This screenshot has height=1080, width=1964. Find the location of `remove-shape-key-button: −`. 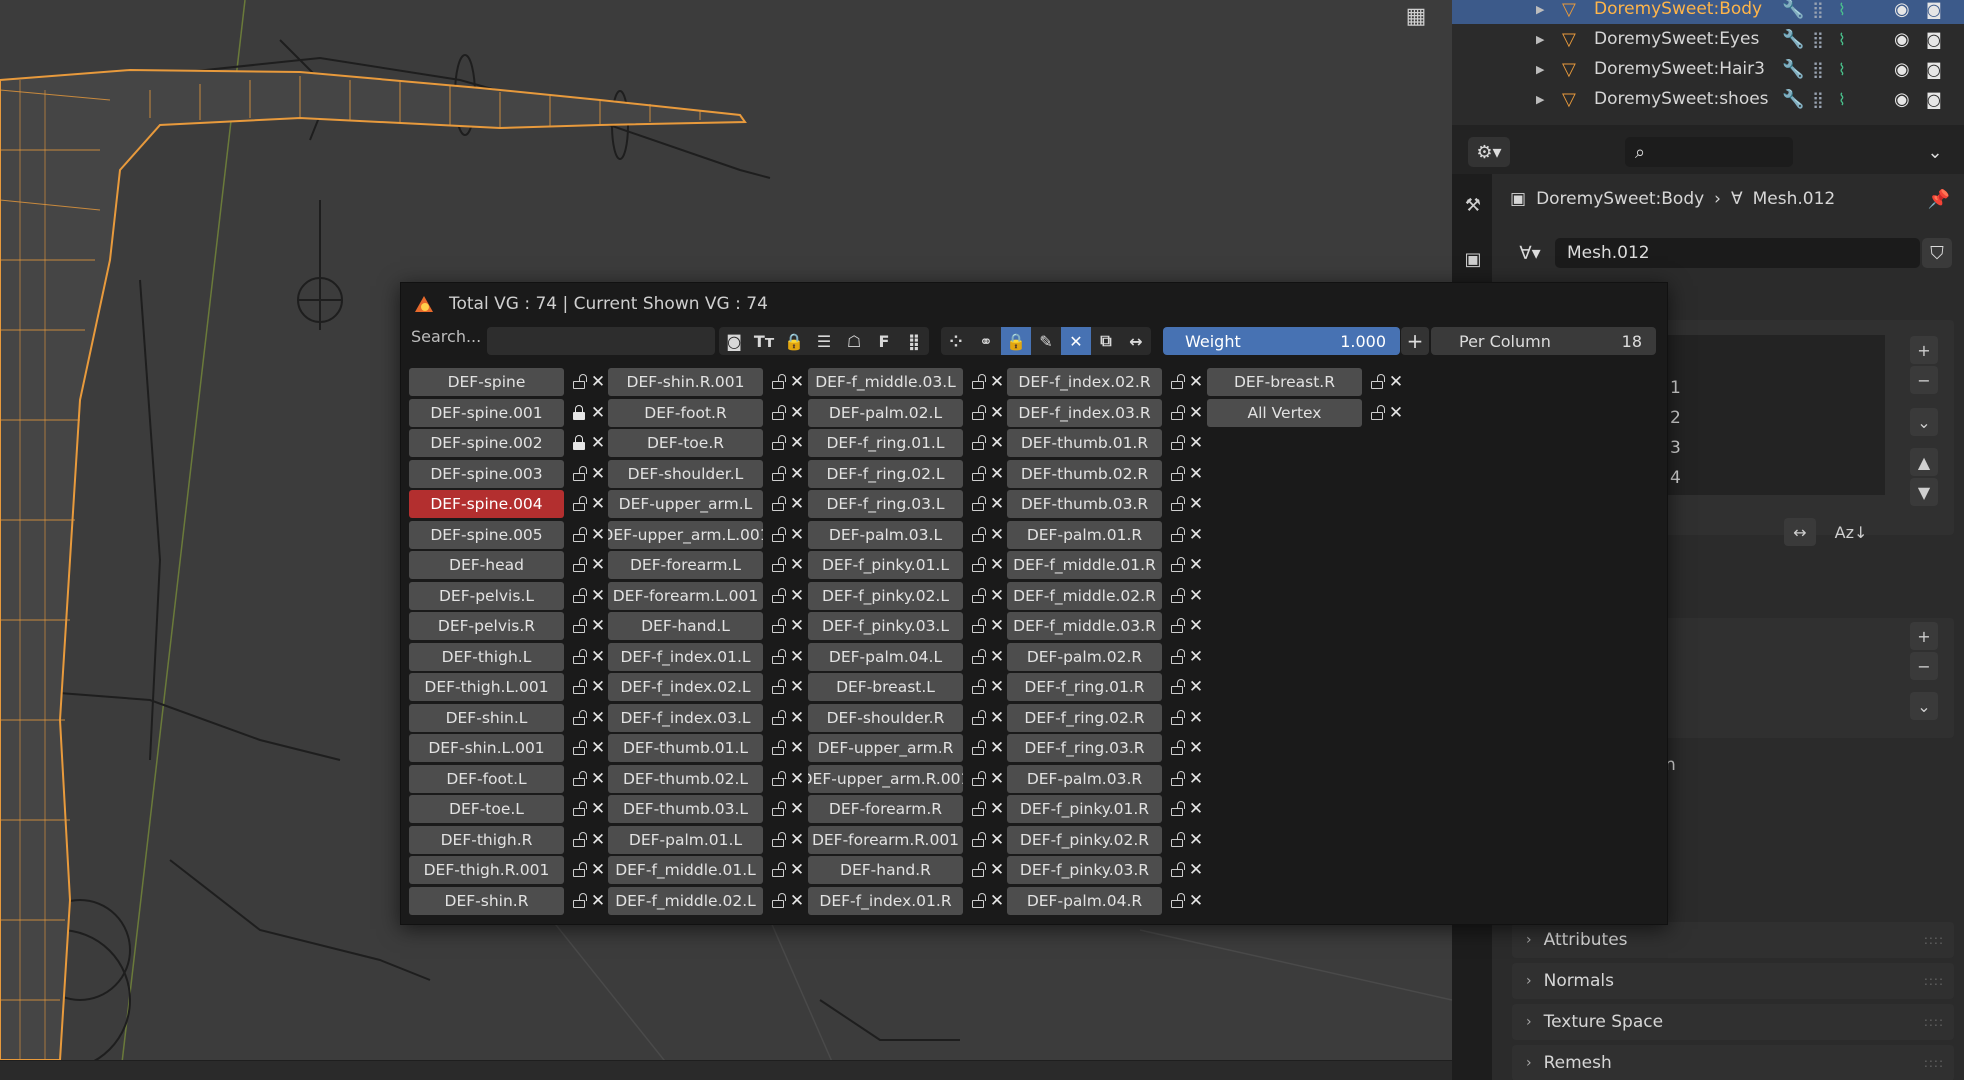

remove-shape-key-button: − is located at coordinates (1924, 666).